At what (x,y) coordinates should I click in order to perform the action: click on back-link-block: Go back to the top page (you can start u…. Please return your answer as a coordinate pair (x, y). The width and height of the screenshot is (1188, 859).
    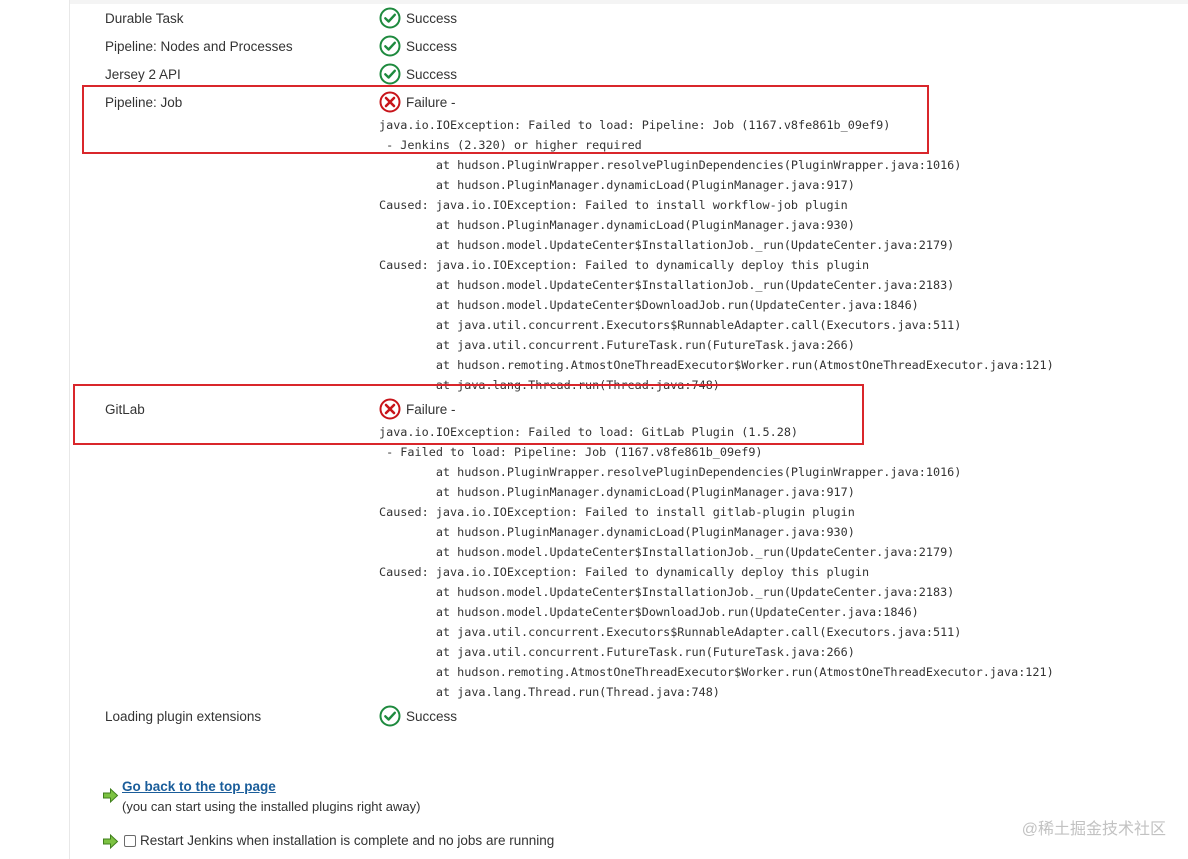
    Looking at the image, I should click on (271, 796).